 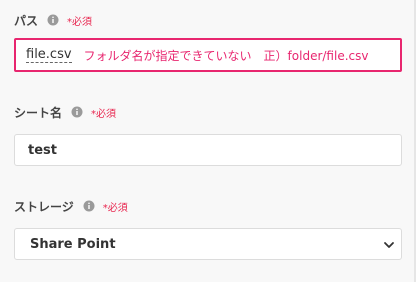 What do you see at coordinates (26, 20) in the screenshot?
I see `path-label: パス` at bounding box center [26, 20].